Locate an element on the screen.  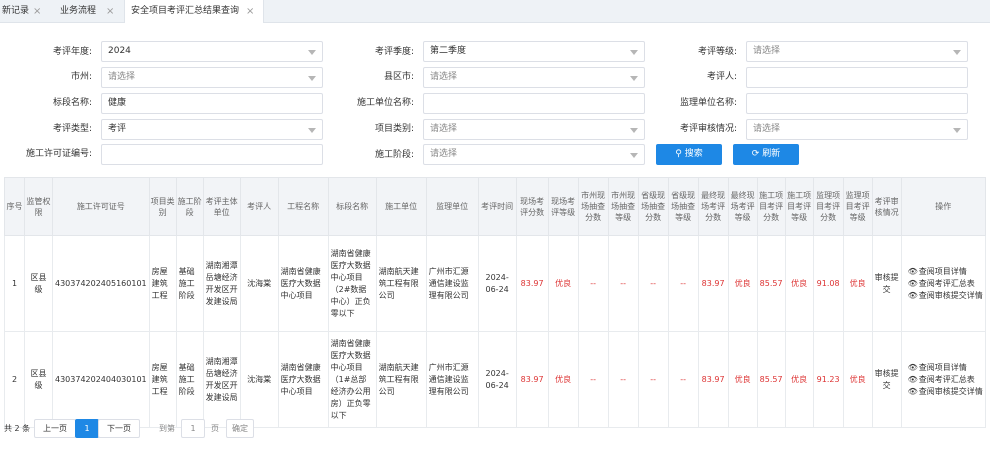
construction-unit-input is located at coordinates (534, 103).